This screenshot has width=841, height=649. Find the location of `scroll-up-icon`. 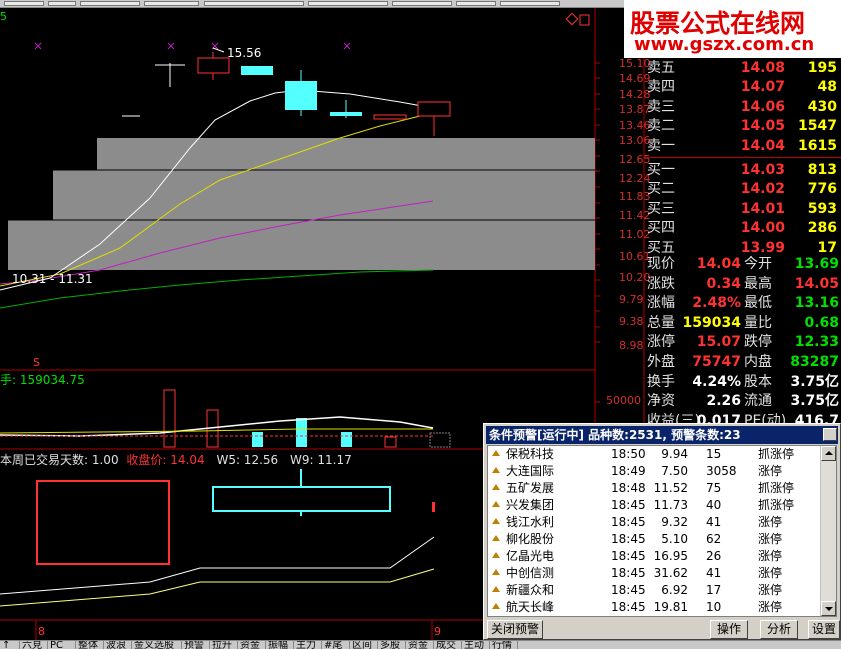

scroll-up-icon is located at coordinates (828, 453).